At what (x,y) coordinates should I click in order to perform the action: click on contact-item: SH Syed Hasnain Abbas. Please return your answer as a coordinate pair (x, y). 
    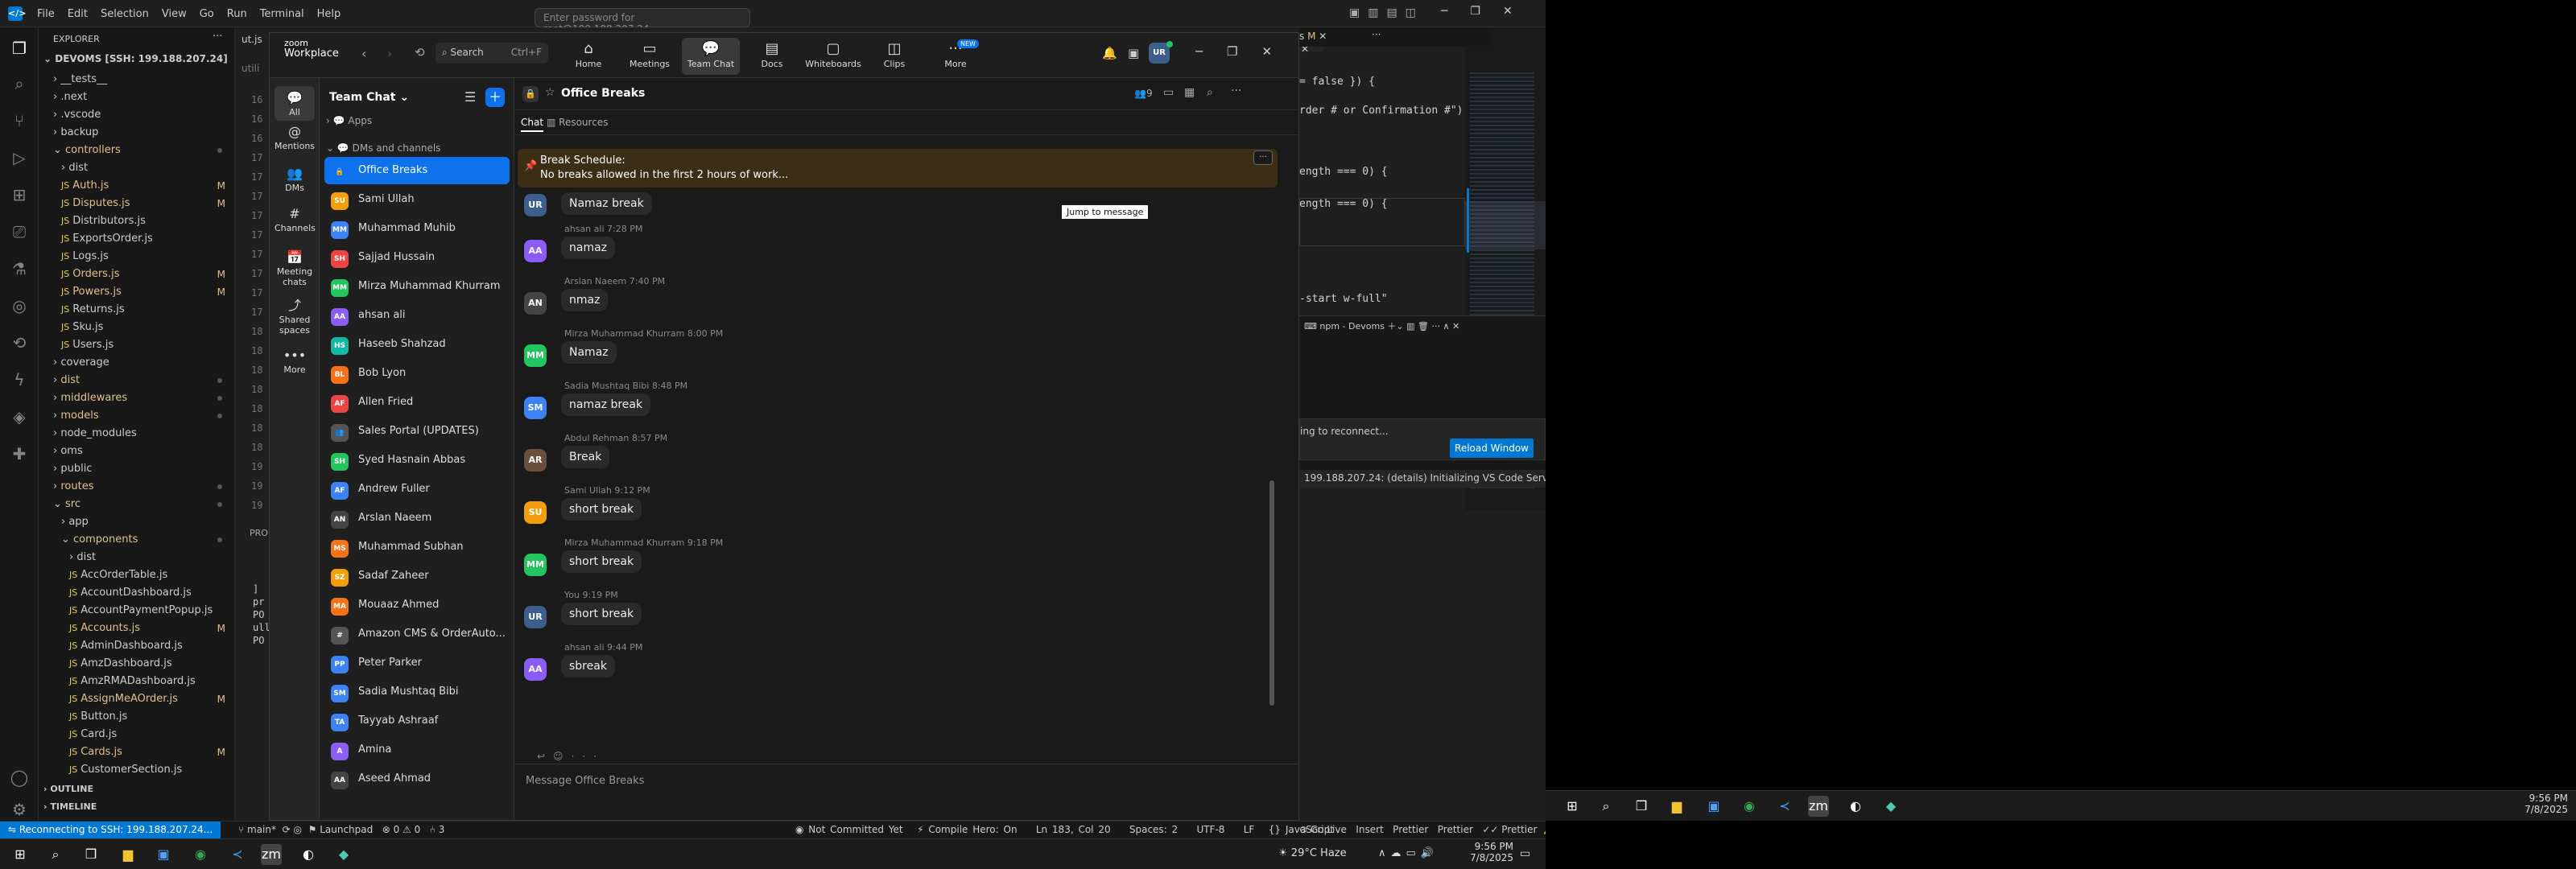
    Looking at the image, I should click on (417, 460).